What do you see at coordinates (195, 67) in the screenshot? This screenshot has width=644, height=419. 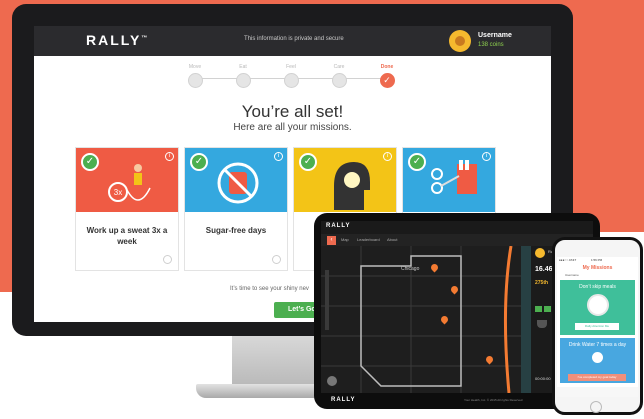 I see `step-label: Move` at bounding box center [195, 67].